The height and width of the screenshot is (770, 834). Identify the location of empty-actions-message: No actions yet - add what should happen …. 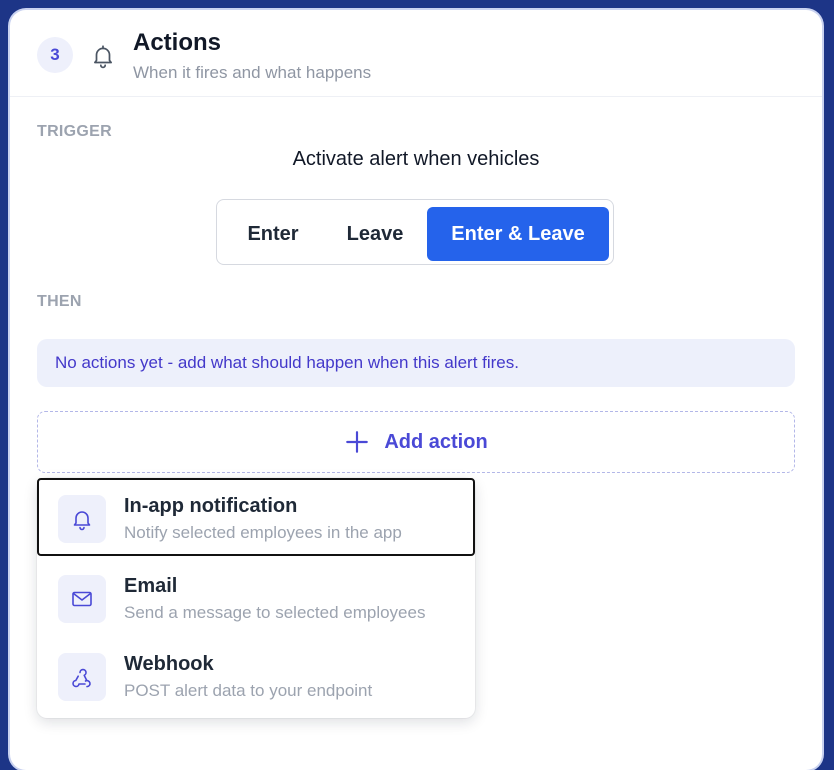
(287, 362).